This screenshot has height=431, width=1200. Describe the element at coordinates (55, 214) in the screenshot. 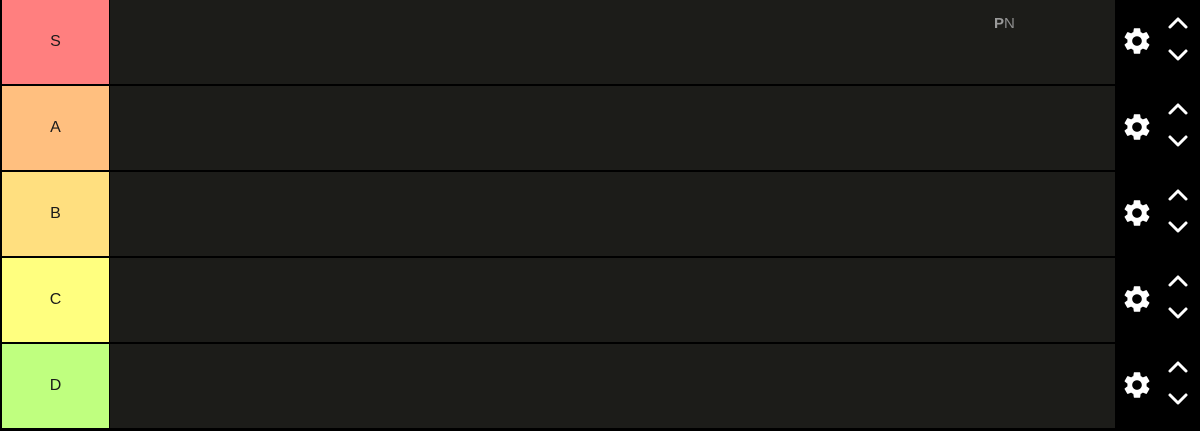

I see `tier-label-b: B` at that location.